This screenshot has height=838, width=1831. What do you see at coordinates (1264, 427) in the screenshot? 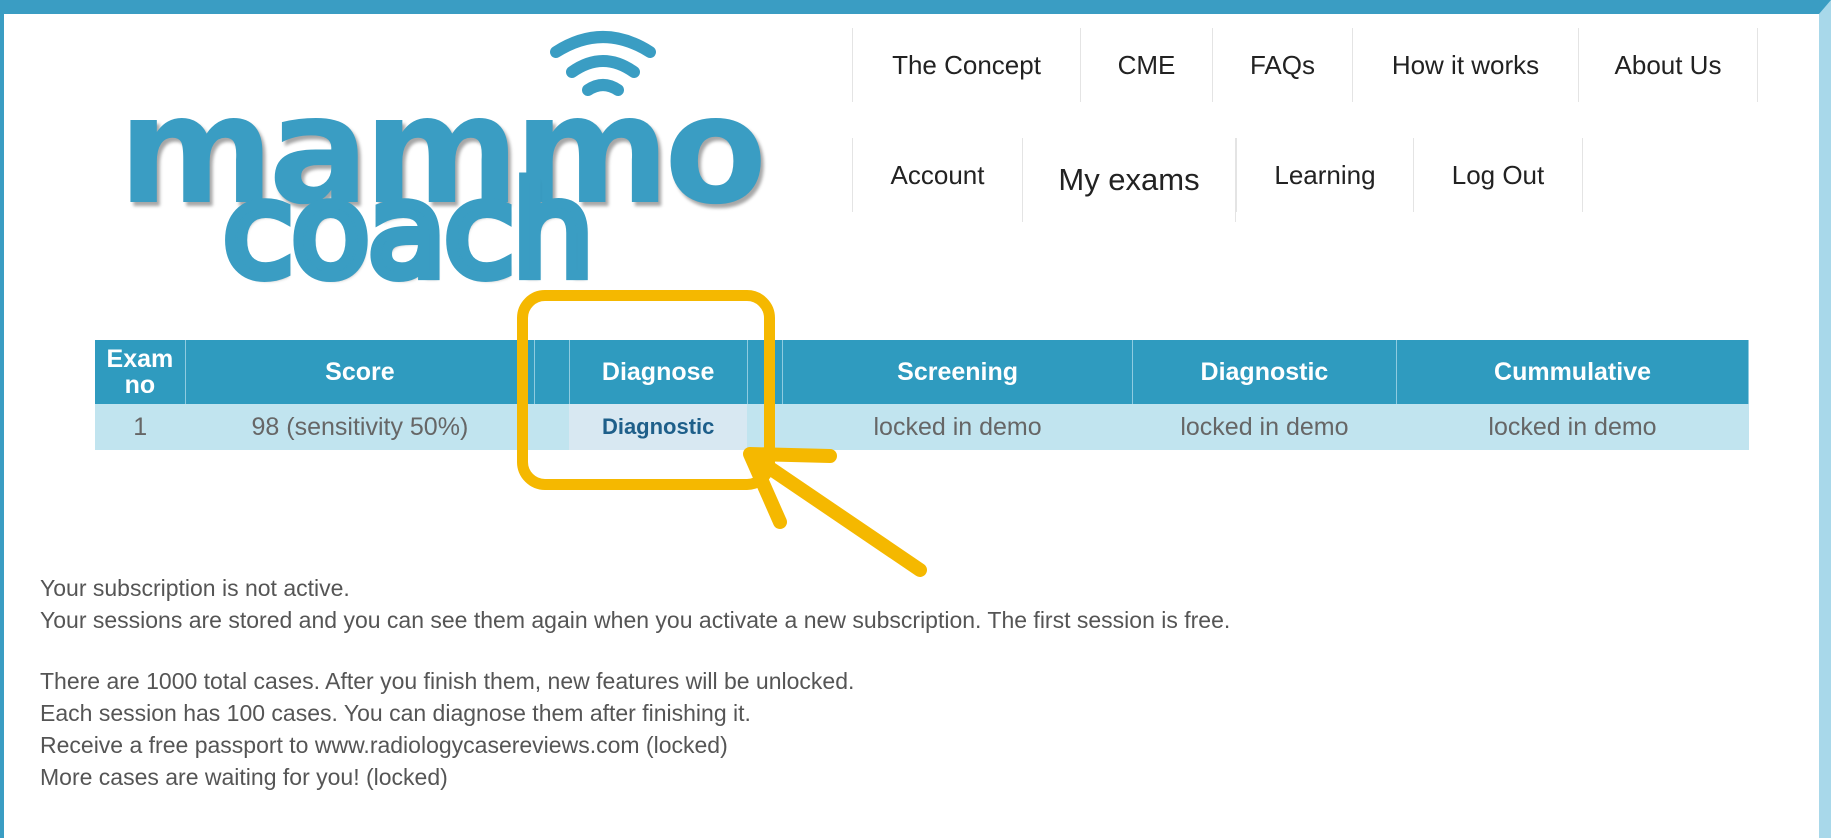
I see `cell-diagnostic: locked in demo` at bounding box center [1264, 427].